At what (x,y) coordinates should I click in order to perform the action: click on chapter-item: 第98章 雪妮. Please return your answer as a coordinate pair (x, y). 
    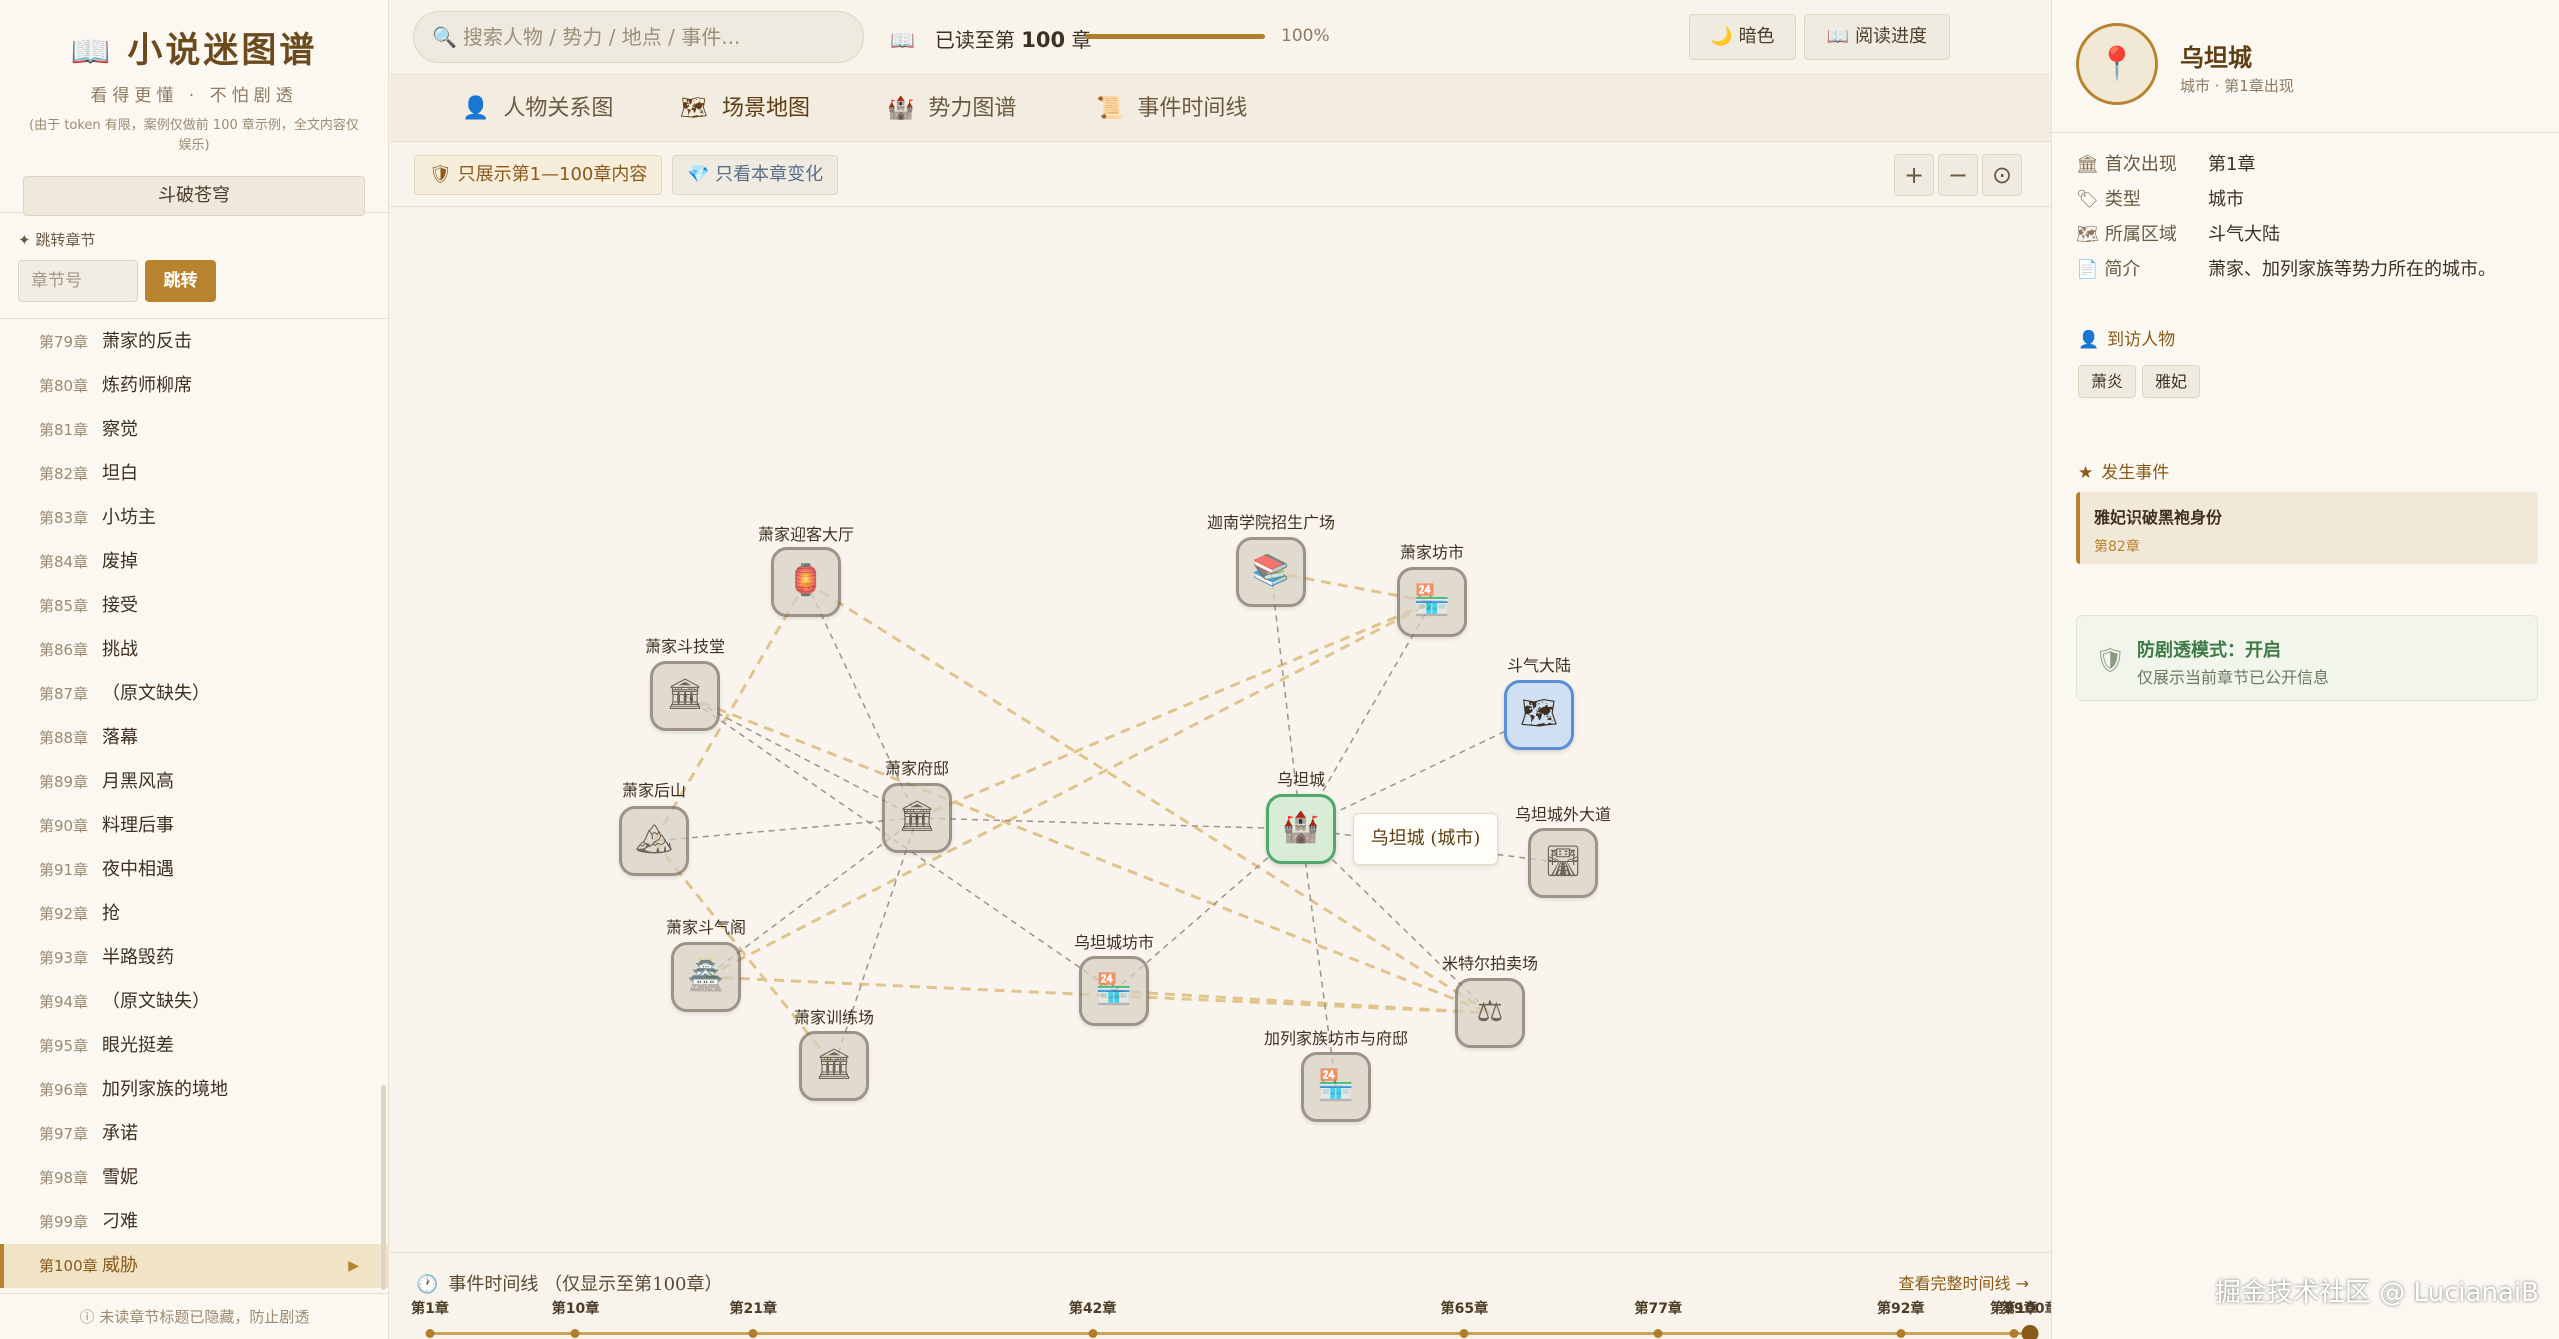
    Looking at the image, I should click on (194, 1178).